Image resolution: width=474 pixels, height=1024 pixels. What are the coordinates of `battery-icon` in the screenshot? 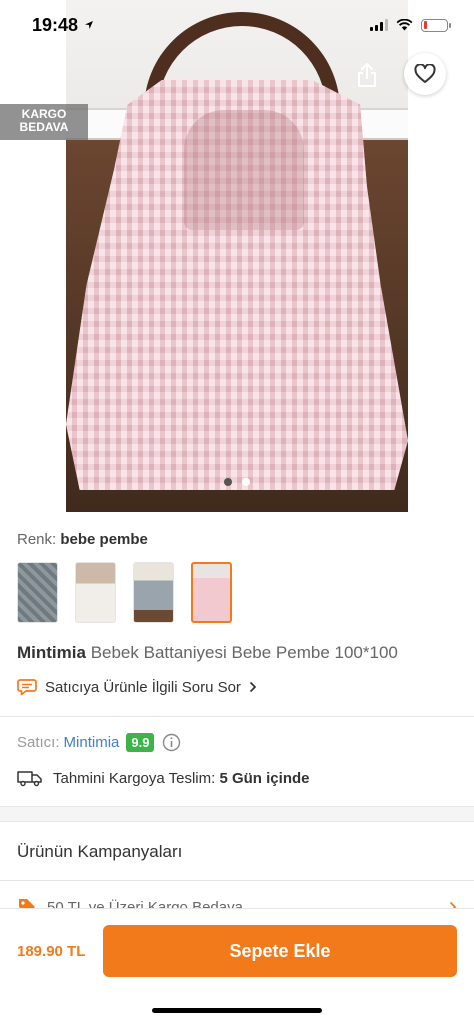 It's located at (436, 25).